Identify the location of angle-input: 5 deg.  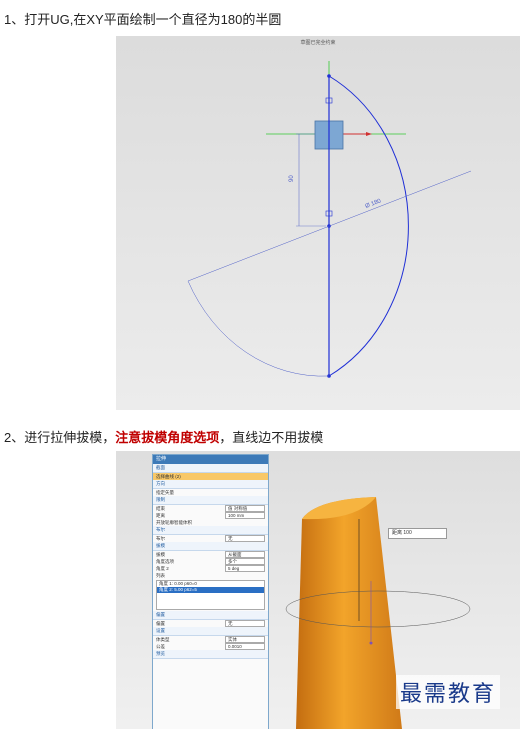
(245, 568).